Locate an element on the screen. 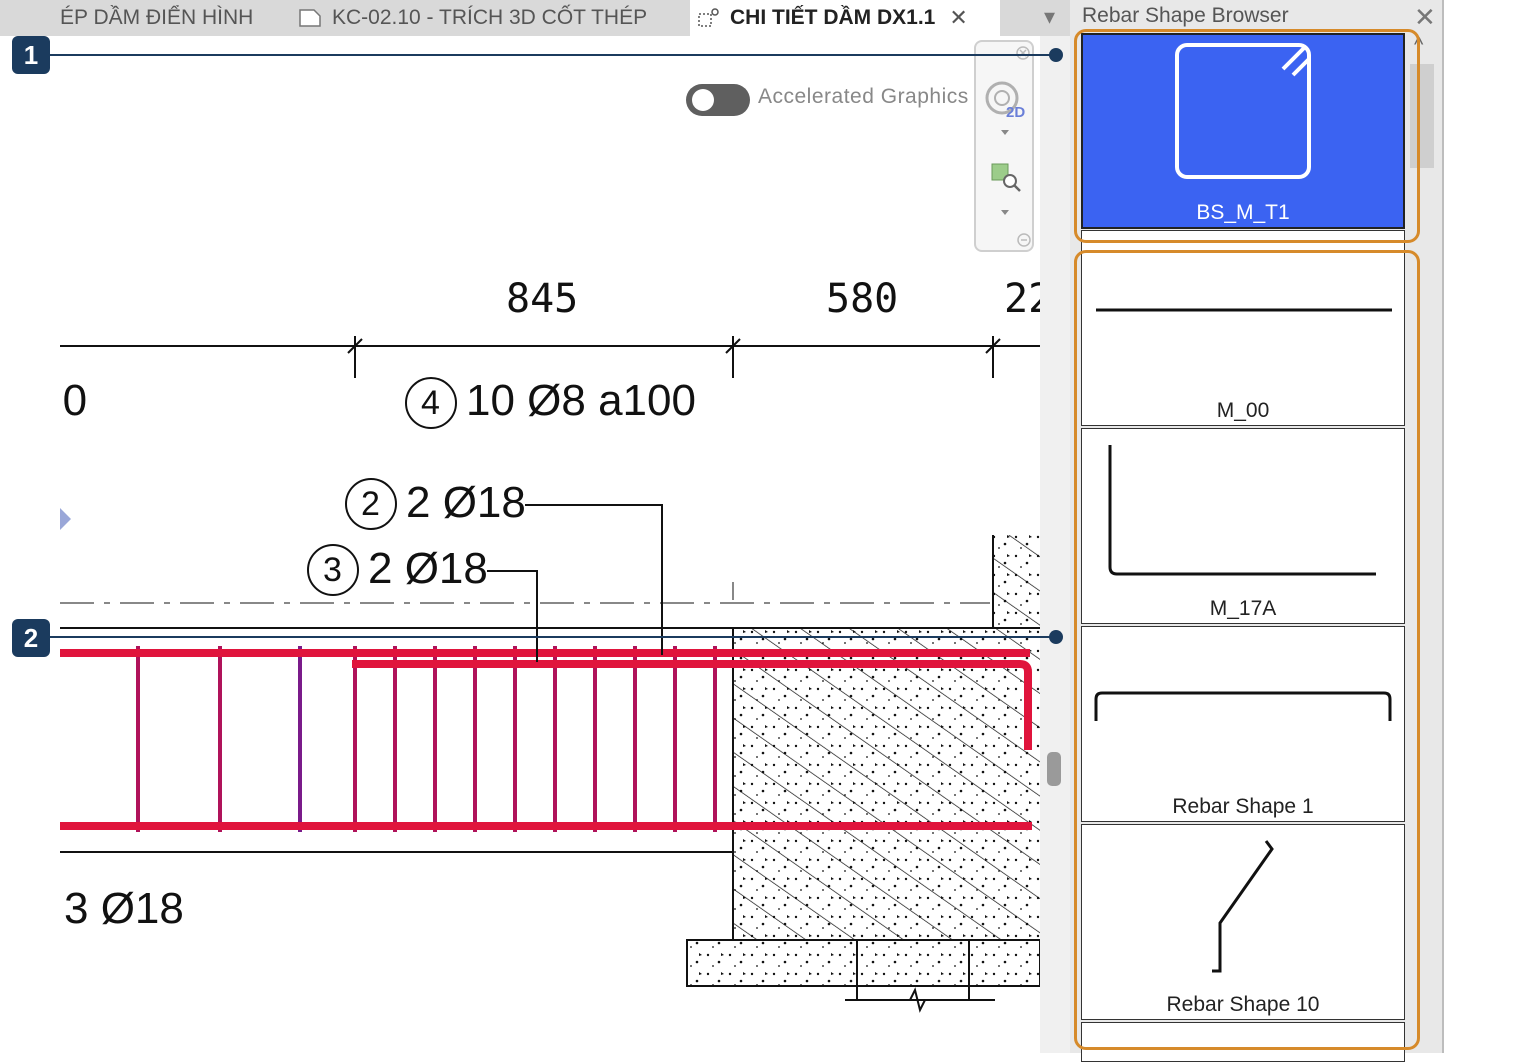  callout-2-line is located at coordinates (554, 637).